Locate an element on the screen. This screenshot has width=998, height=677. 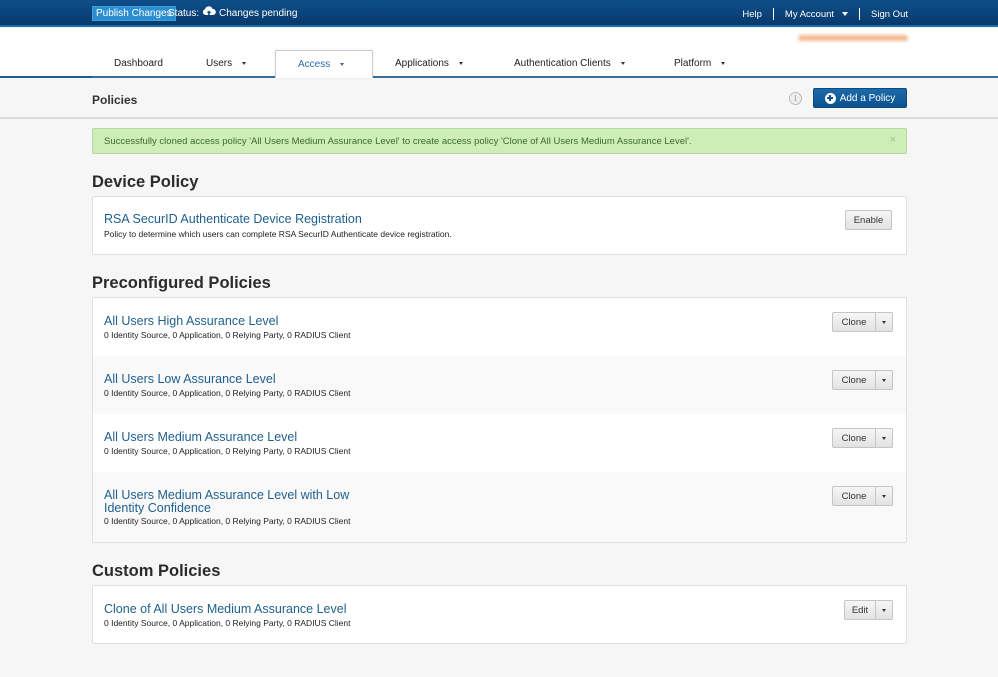
section-title-device-policy: Device Policy is located at coordinates (145, 182).